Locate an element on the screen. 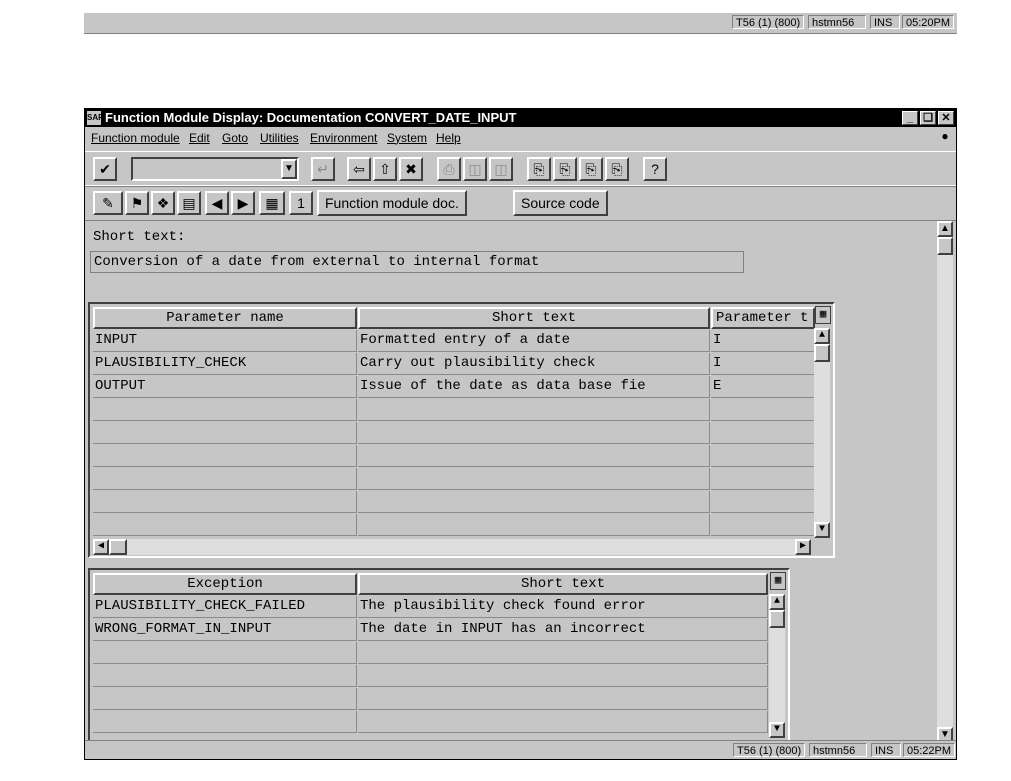 This screenshot has width=1011, height=781. exceptions-settings-icon: ▦ is located at coordinates (778, 581).